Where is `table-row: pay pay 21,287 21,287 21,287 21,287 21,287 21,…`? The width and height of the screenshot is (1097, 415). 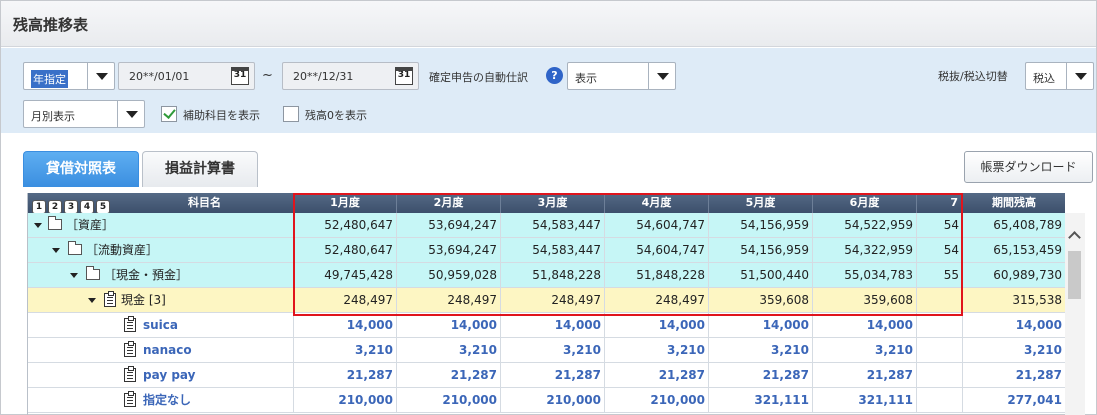 table-row: pay pay 21,287 21,287 21,287 21,287 21,287 21,… is located at coordinates (546, 375).